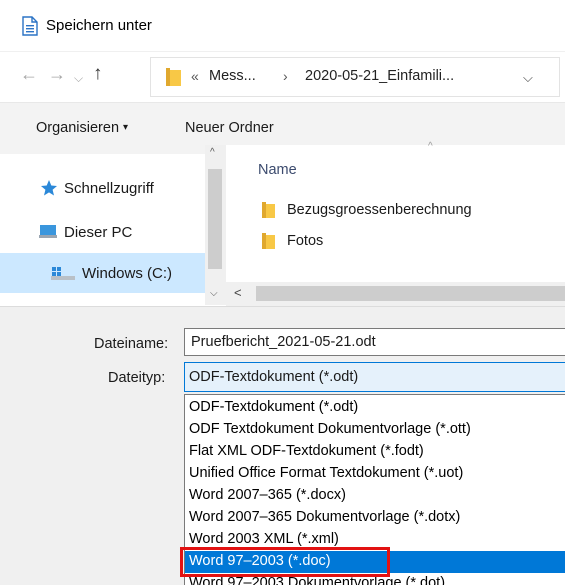 This screenshot has height=585, width=565. What do you see at coordinates (195, 76) in the screenshot?
I see `breadcrumb-overflow: «` at bounding box center [195, 76].